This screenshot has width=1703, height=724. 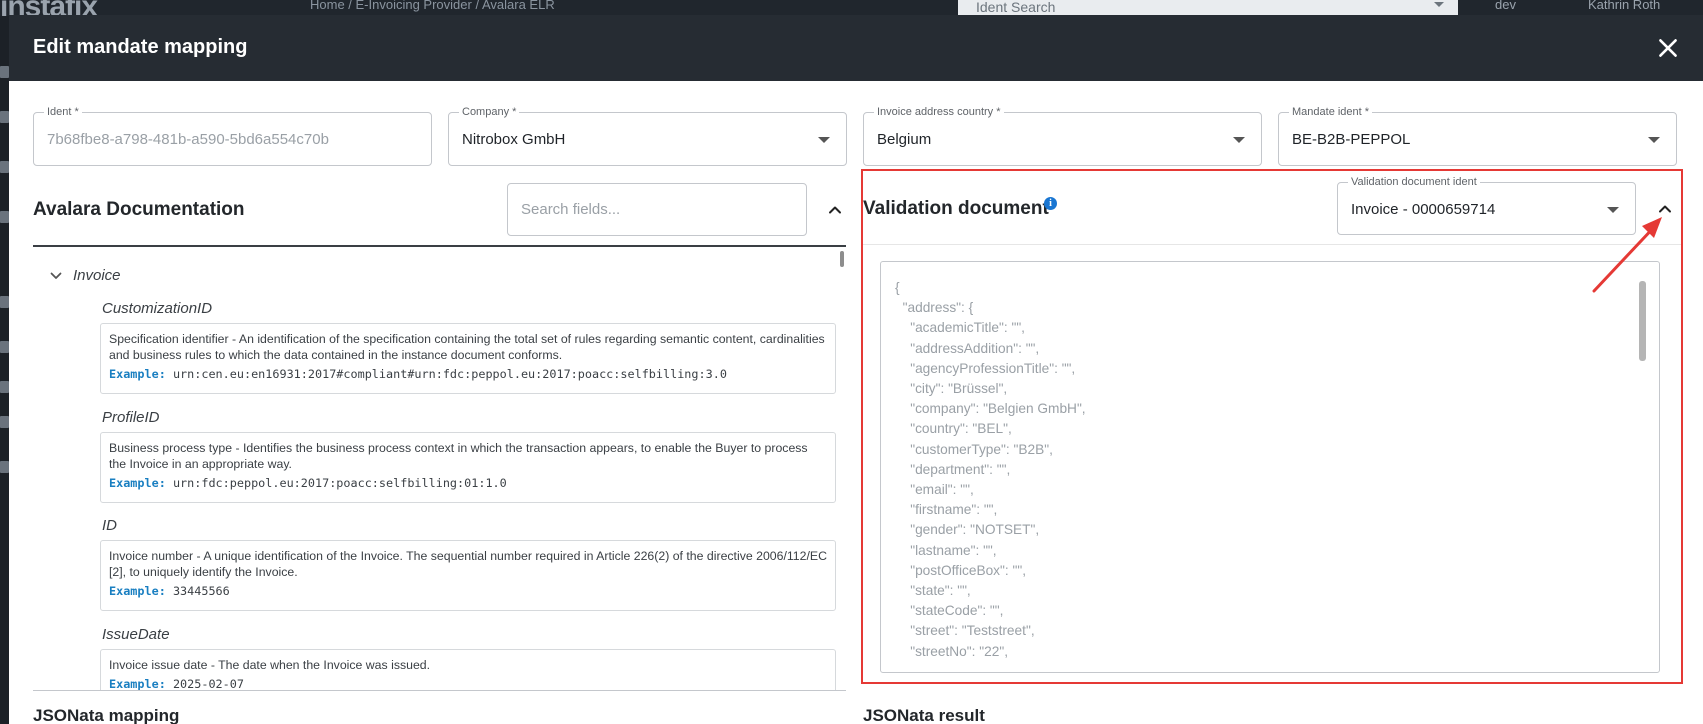 What do you see at coordinates (1624, 6) in the screenshot?
I see `user-name: Kathrin Roth` at bounding box center [1624, 6].